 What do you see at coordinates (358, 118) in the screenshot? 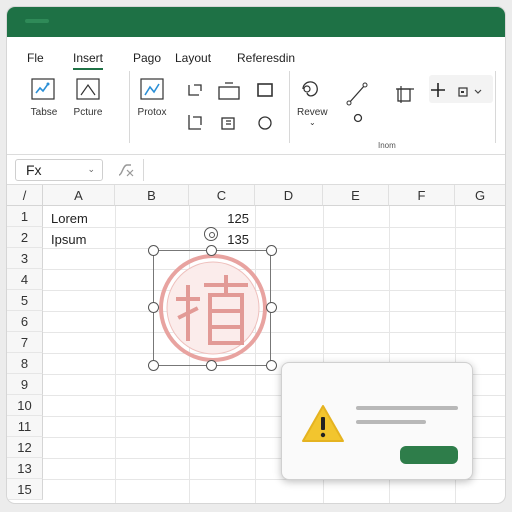
I see `dot-icon` at bounding box center [358, 118].